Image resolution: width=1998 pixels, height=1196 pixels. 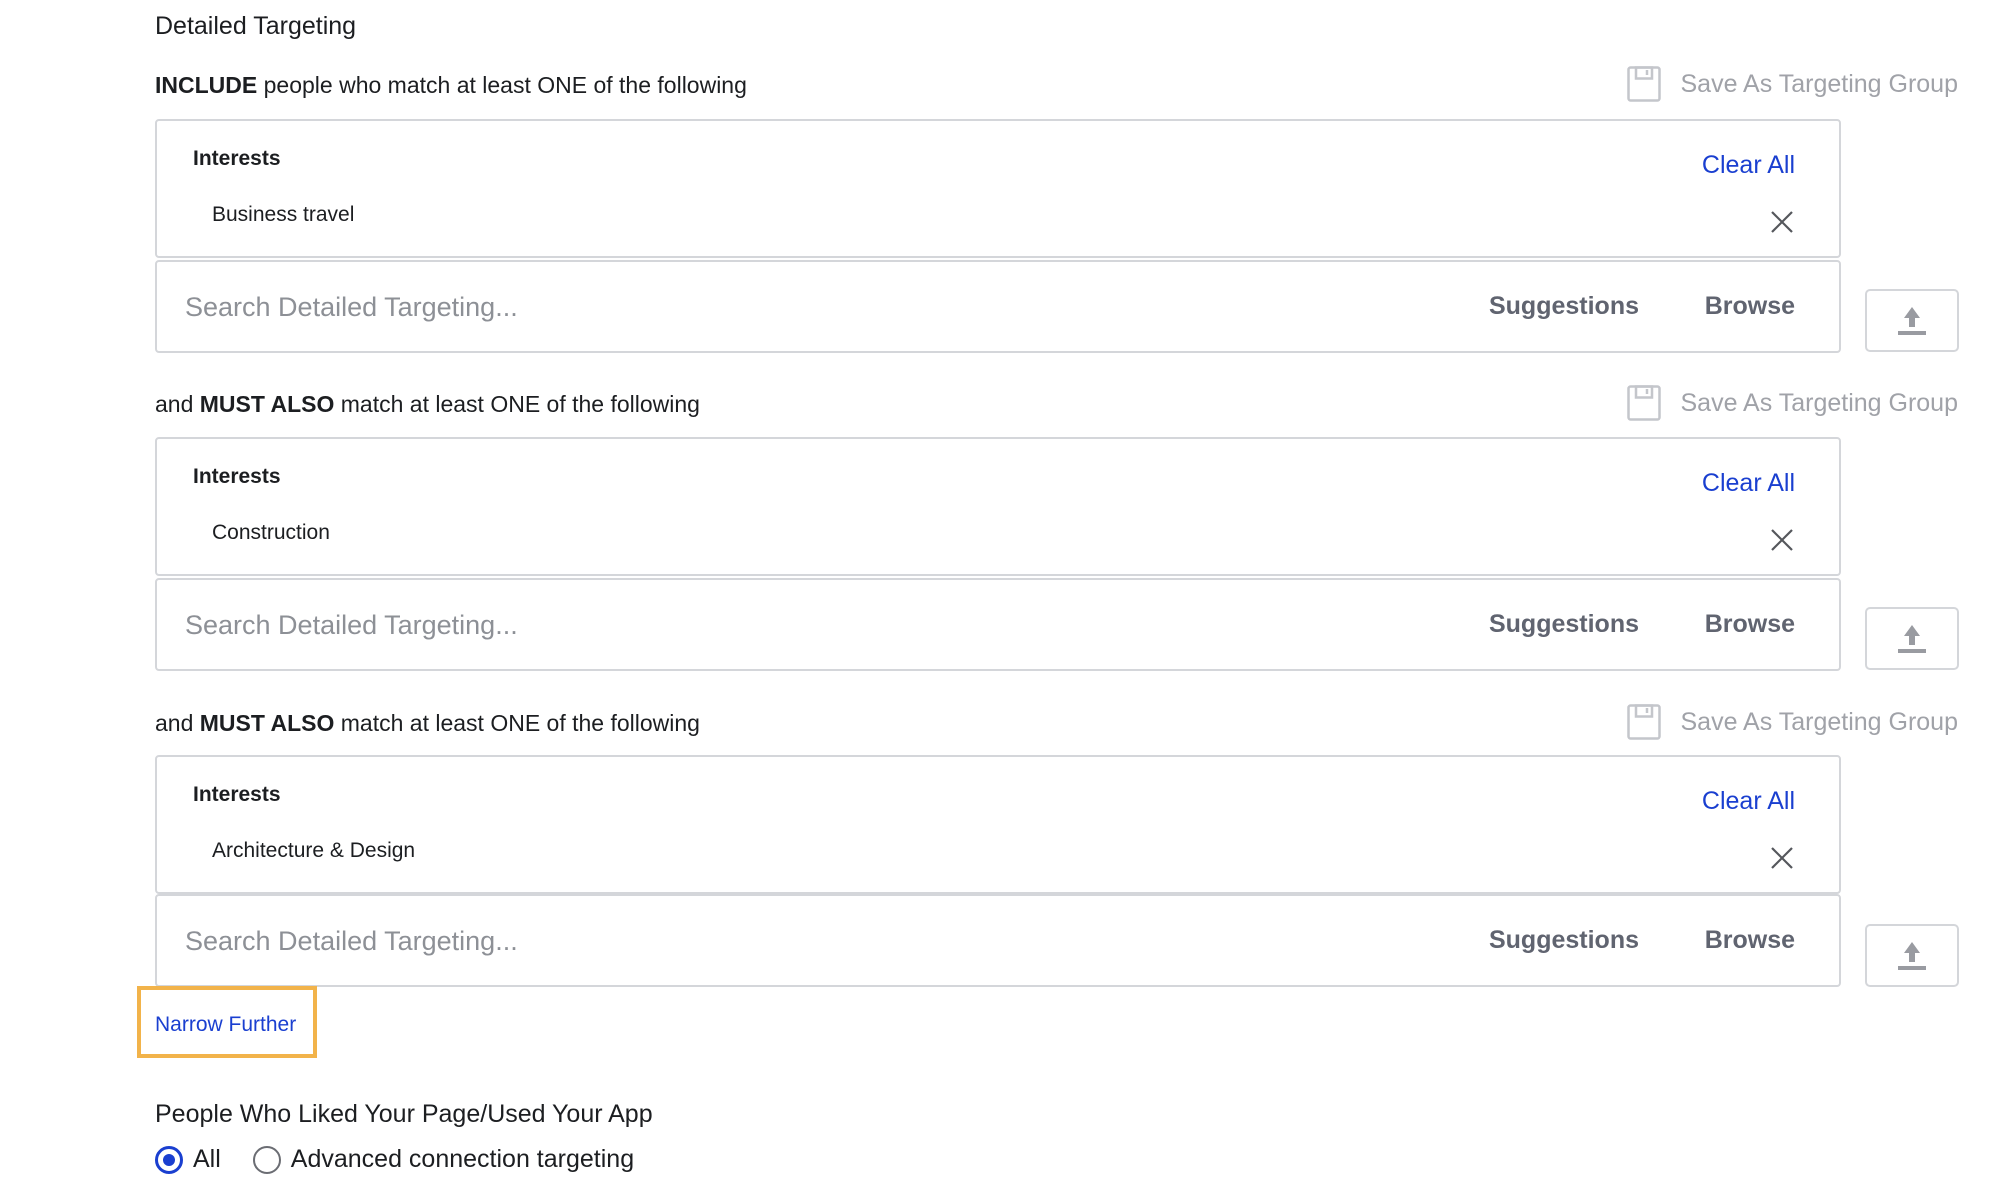 What do you see at coordinates (998, 506) in the screenshot?
I see `selected-targeting-box: Interests Construction Clear All` at bounding box center [998, 506].